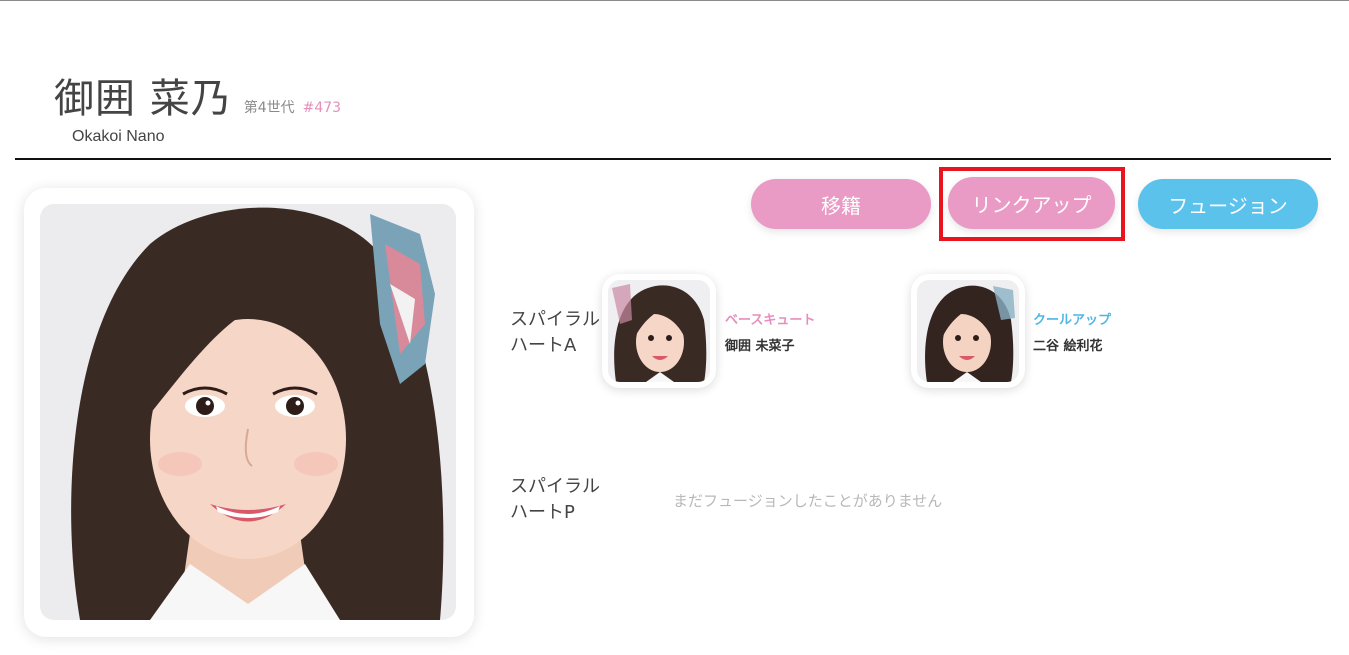 This screenshot has width=1349, height=655. What do you see at coordinates (542, 512) in the screenshot?
I see `label-line: ハートP` at bounding box center [542, 512].